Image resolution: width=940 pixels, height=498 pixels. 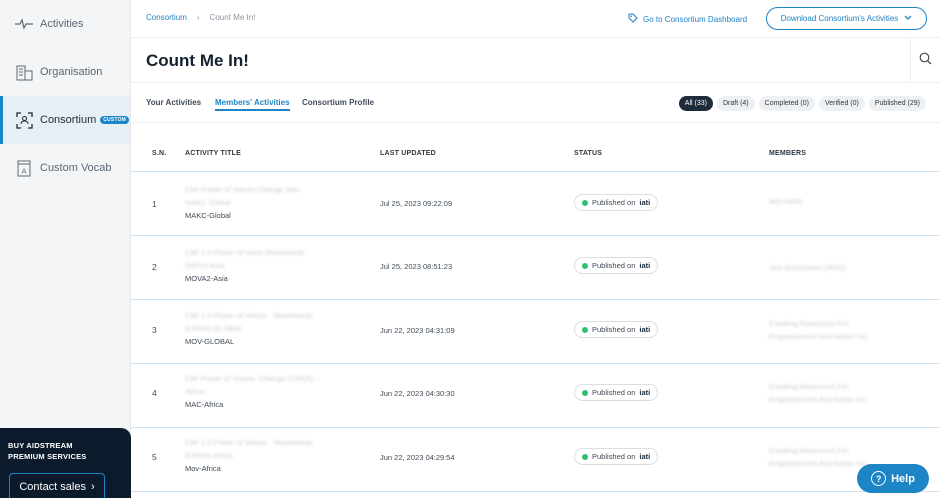 What do you see at coordinates (416, 266) in the screenshot?
I see `last-updated: Jul 25, 2023 08:51:23` at bounding box center [416, 266].